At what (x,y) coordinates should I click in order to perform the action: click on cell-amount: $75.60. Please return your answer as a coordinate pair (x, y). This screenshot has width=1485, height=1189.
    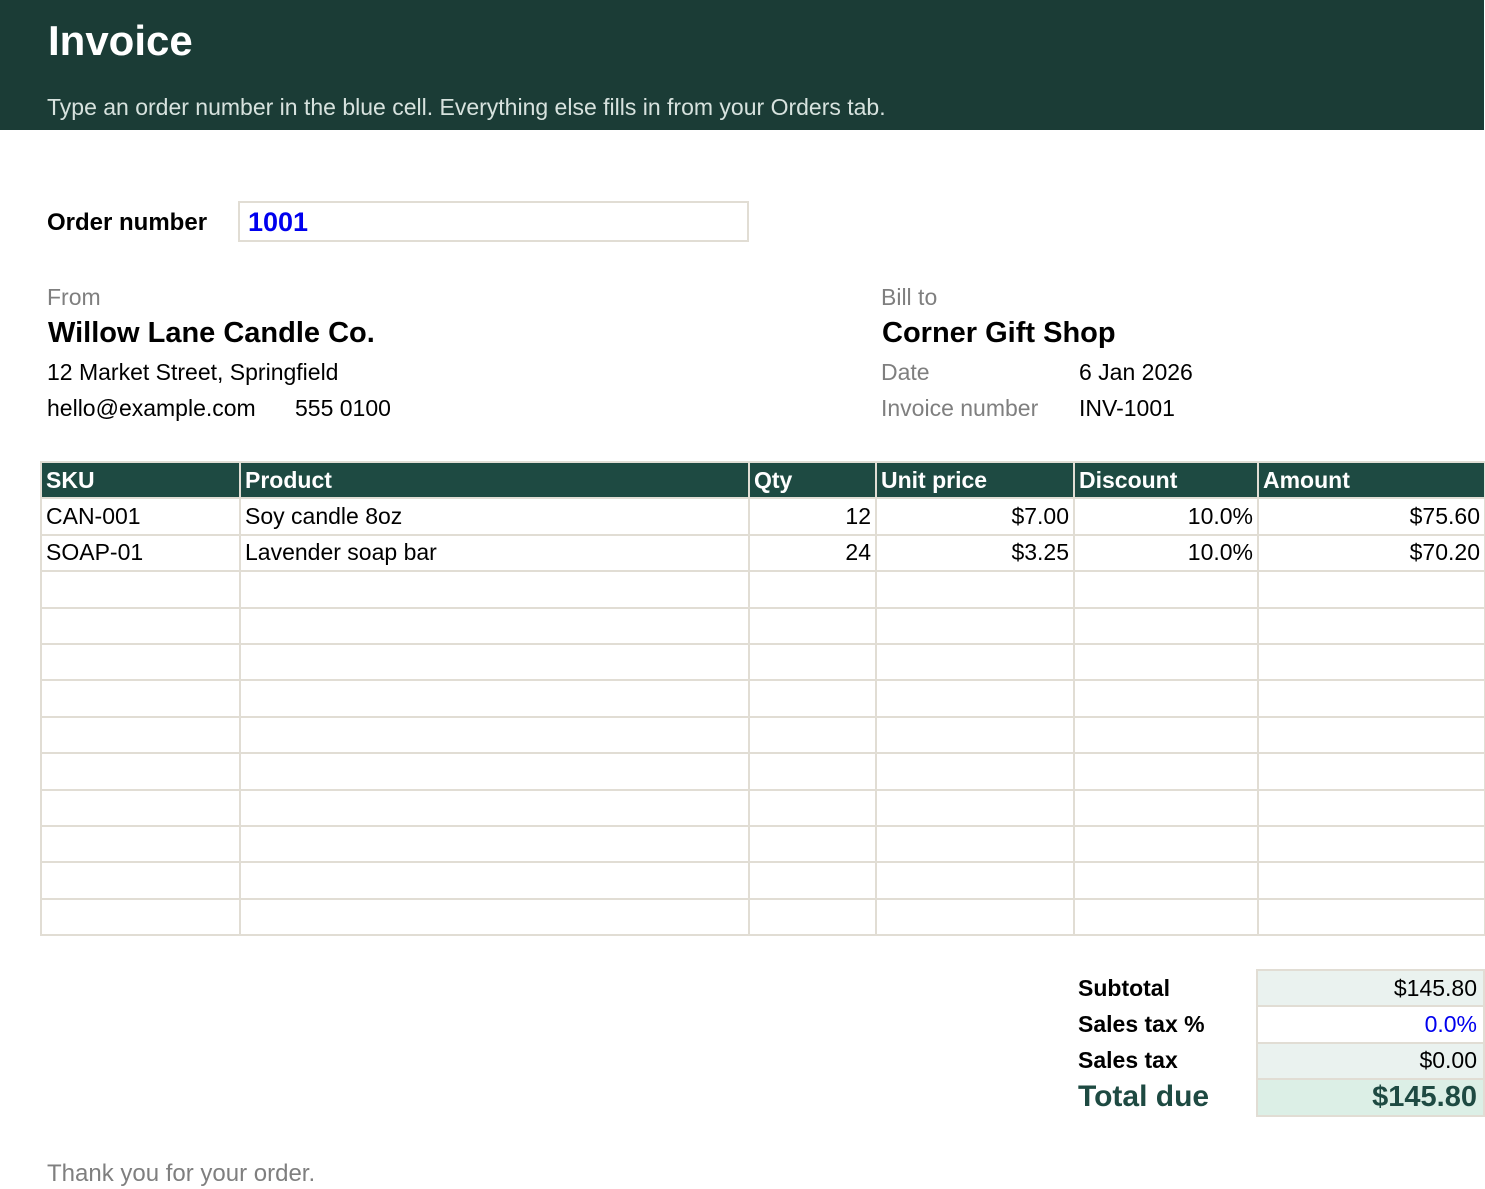
    Looking at the image, I should click on (1371, 516).